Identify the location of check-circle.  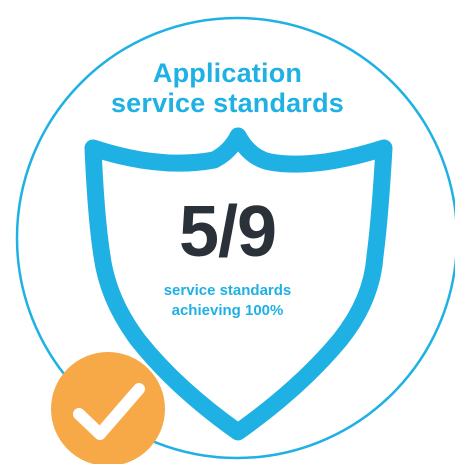
(108, 408).